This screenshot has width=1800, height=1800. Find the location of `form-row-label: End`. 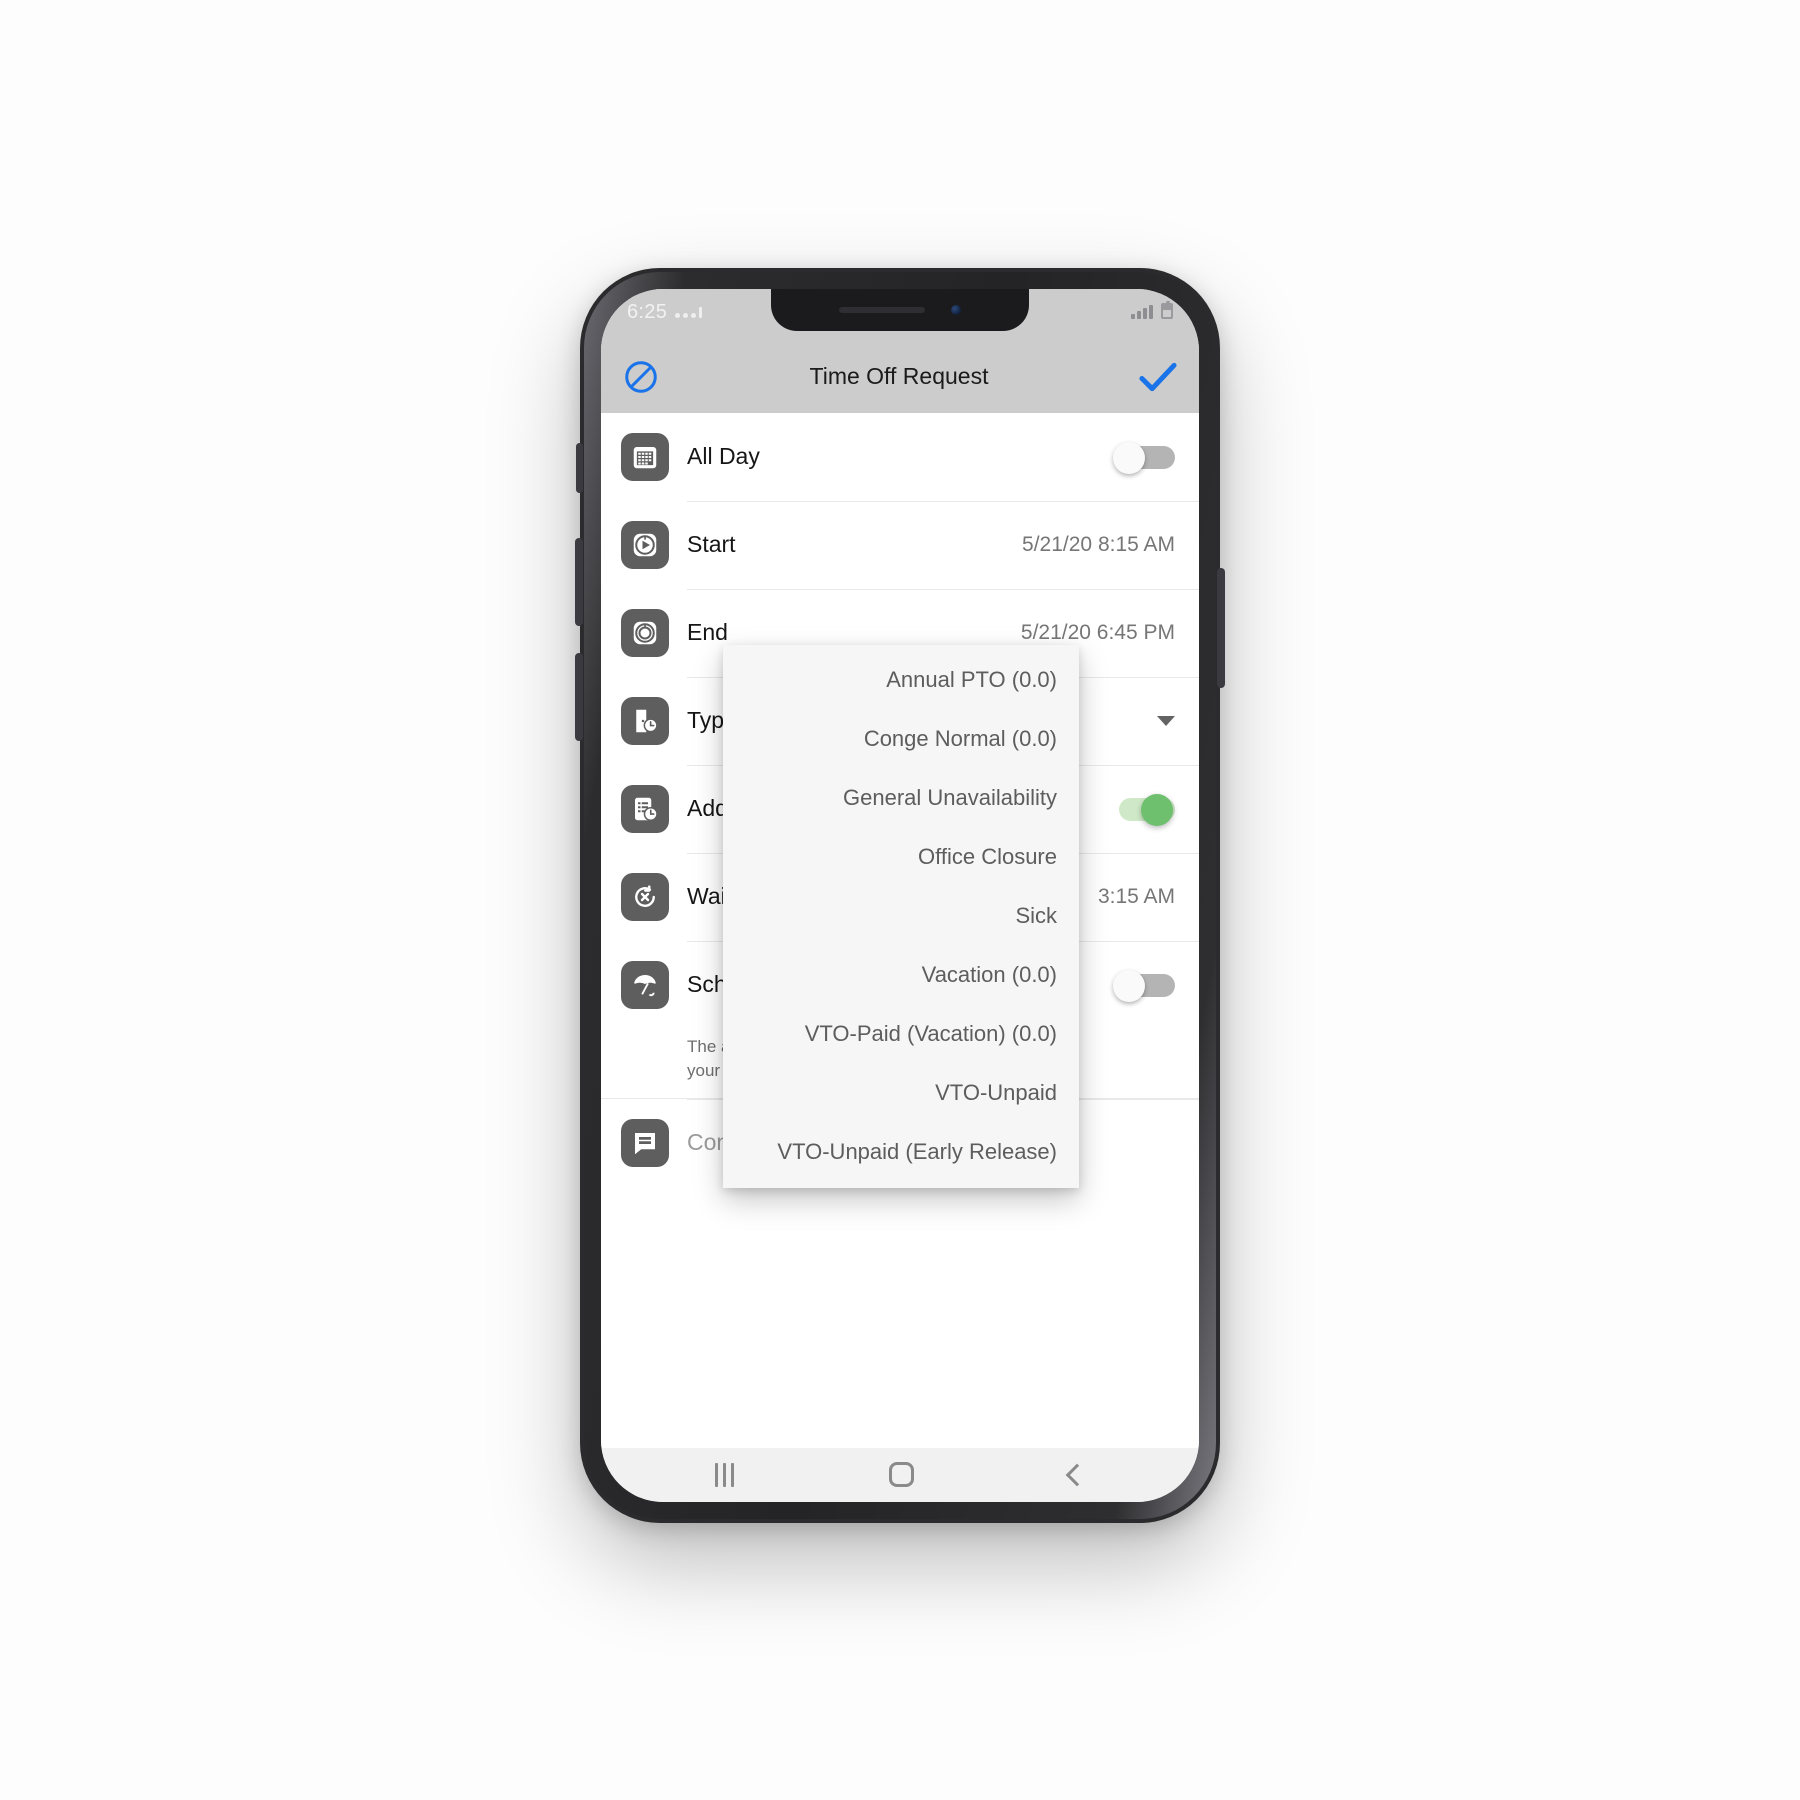

form-row-label: End is located at coordinates (707, 632).